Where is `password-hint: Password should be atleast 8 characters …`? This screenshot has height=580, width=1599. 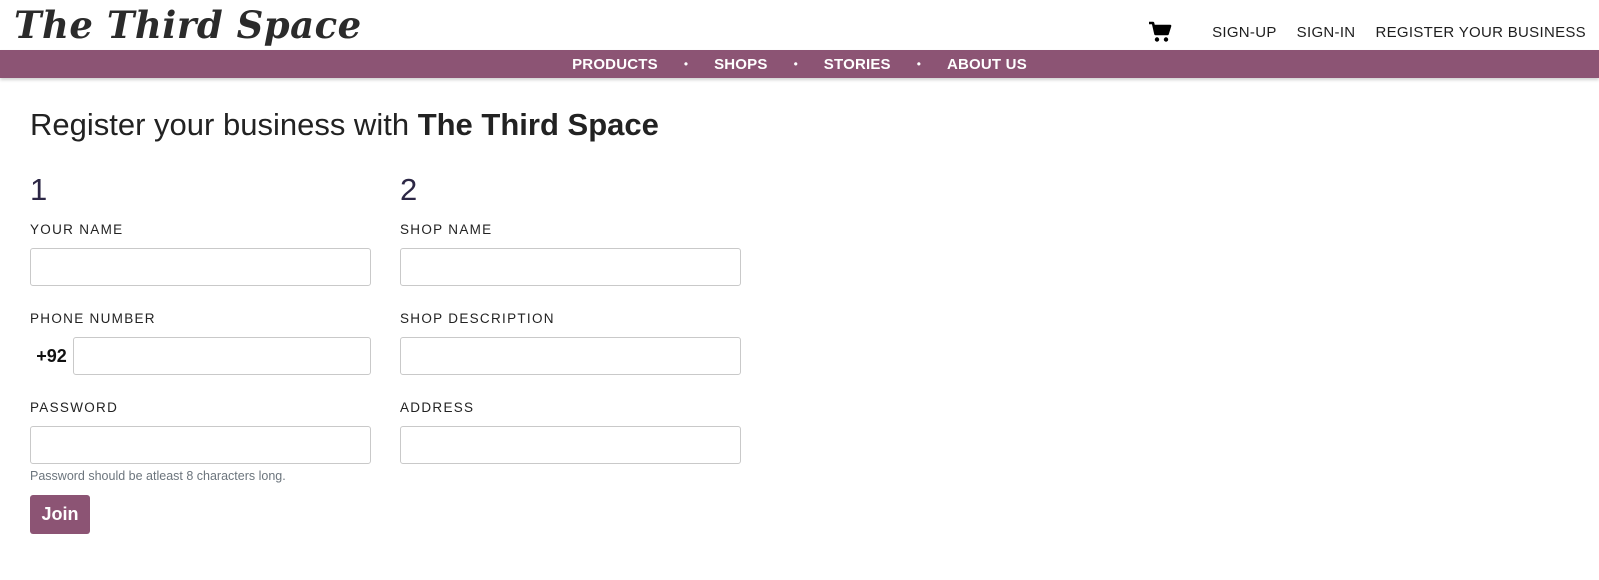 password-hint: Password should be atleast 8 characters … is located at coordinates (158, 476).